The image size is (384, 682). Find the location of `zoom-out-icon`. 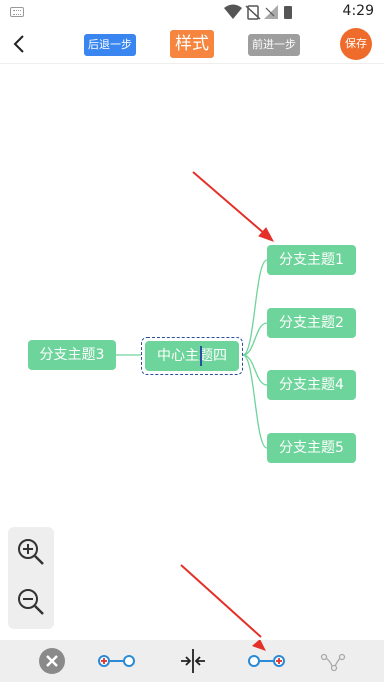

zoom-out-icon is located at coordinates (31, 602).